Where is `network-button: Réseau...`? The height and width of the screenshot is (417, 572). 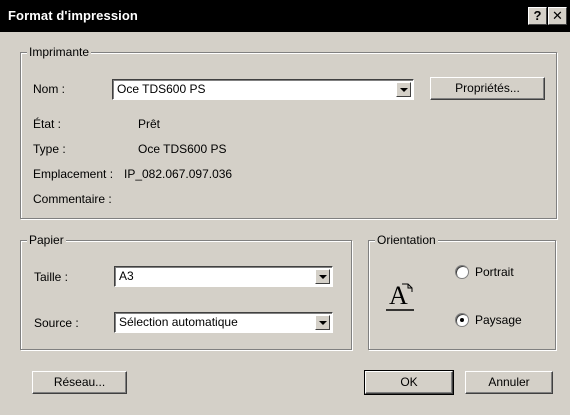
network-button: Réseau... is located at coordinates (79, 382).